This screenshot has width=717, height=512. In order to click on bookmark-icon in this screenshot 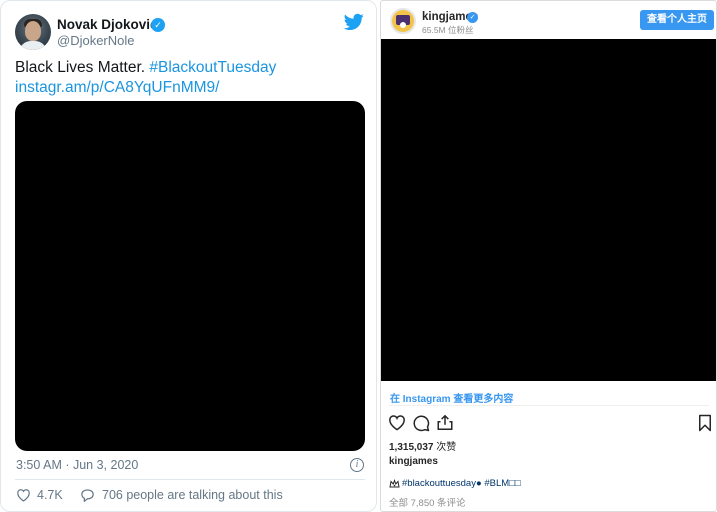, I will do `click(705, 423)`.